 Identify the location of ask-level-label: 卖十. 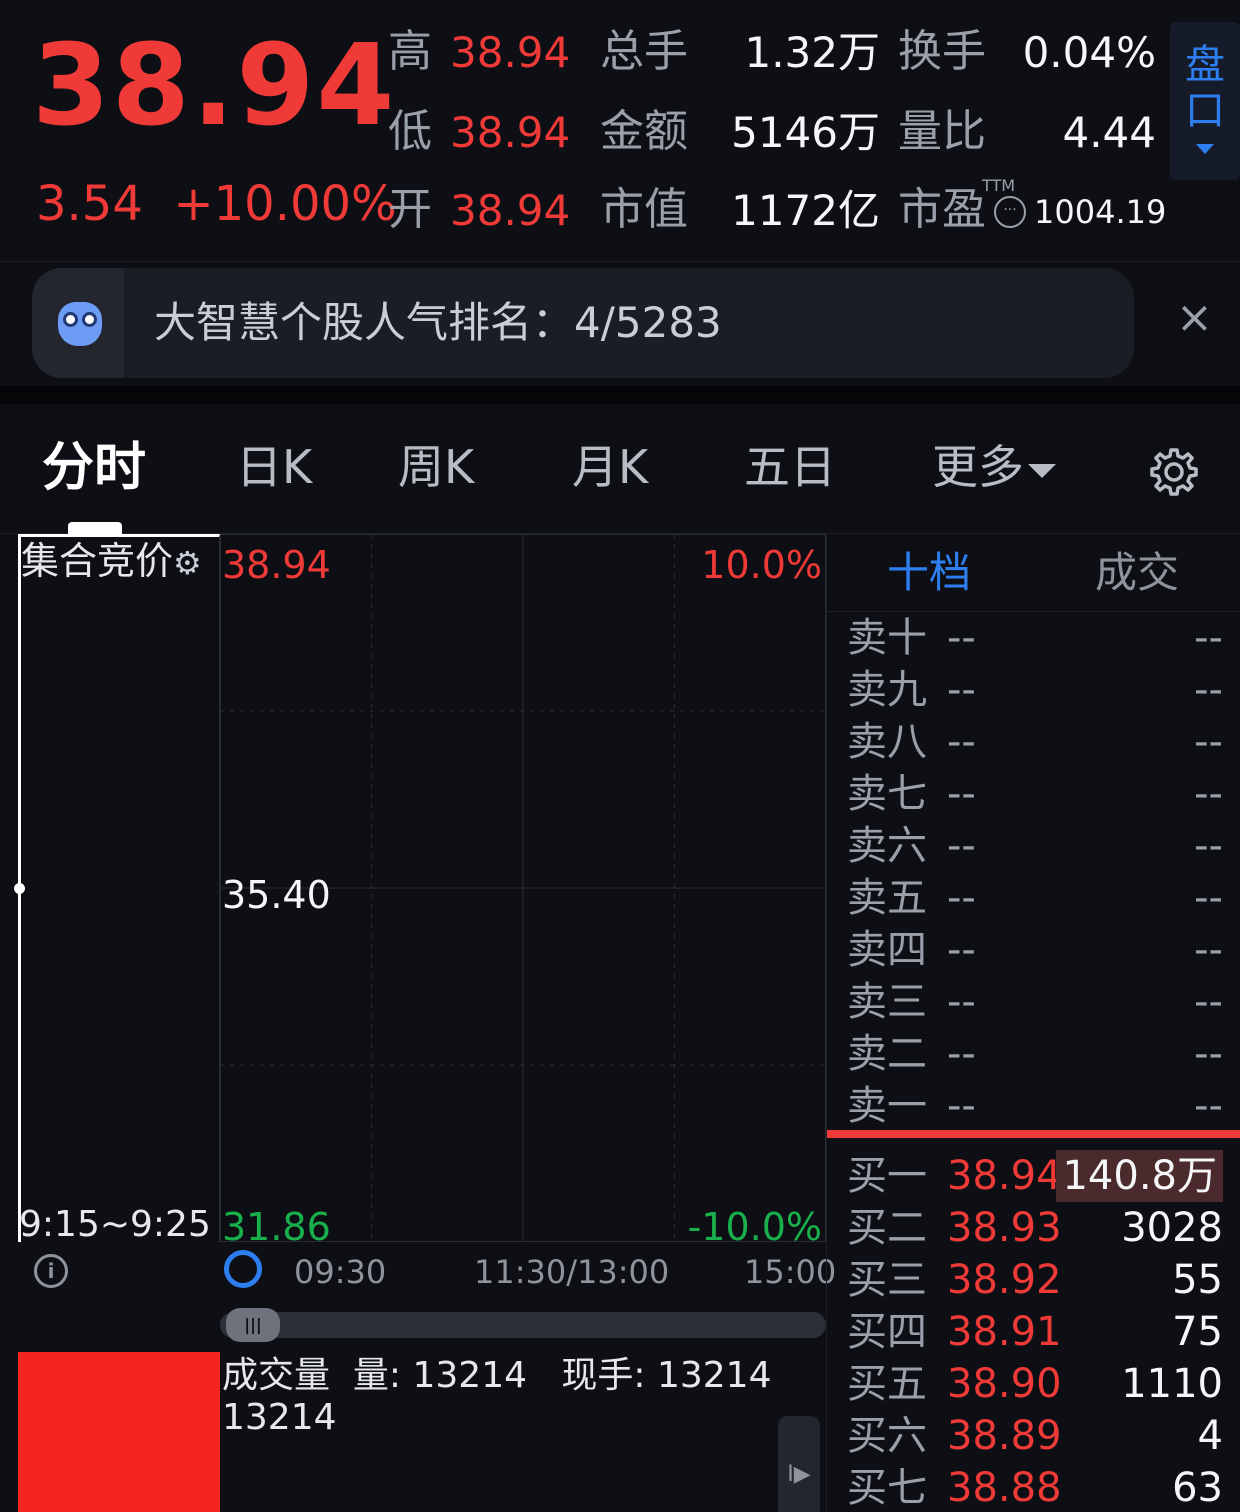
(887, 638).